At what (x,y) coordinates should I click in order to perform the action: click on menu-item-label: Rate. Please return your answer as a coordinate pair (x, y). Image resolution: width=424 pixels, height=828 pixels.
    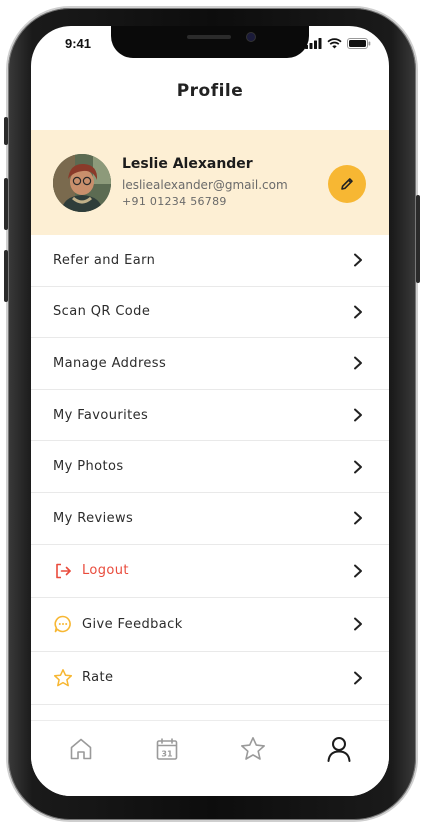
    Looking at the image, I should click on (98, 678).